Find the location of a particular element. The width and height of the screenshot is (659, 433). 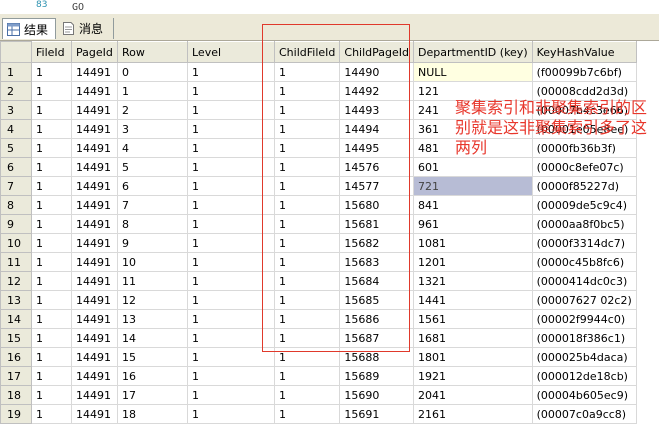

table-cell: (00004b605ec9) is located at coordinates (584, 395).